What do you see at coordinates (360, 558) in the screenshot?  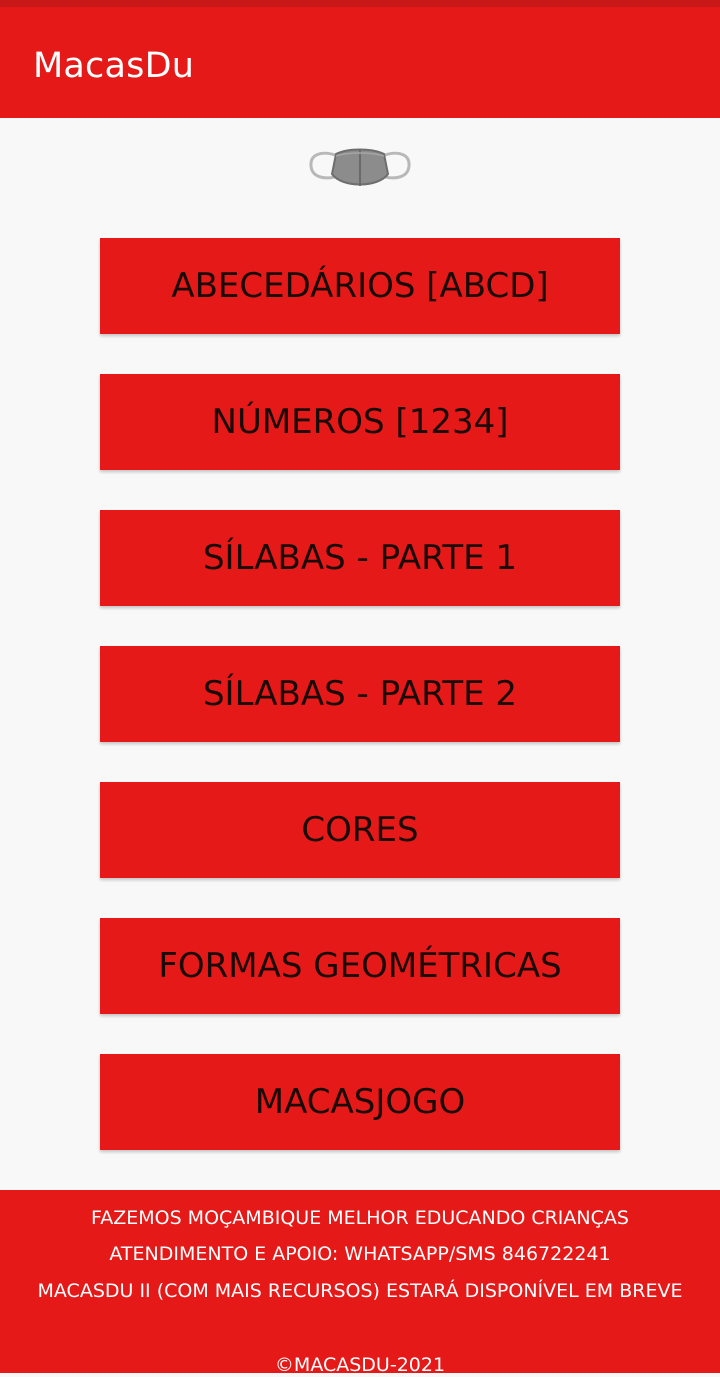 I see `syllables-part1-button: SÍLABAS - PARTE 1` at bounding box center [360, 558].